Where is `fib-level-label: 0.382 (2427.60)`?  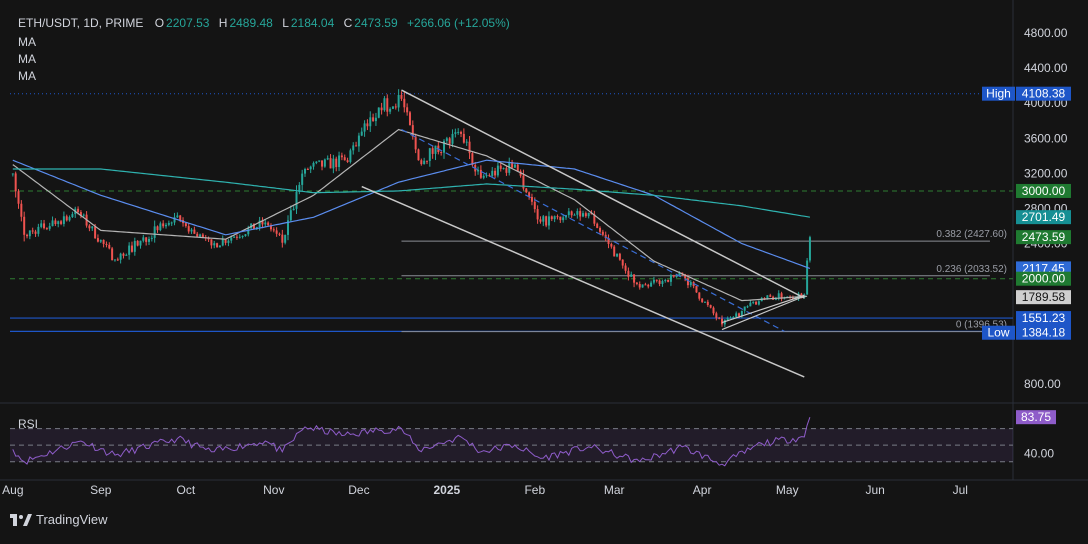 fib-level-label: 0.382 (2427.60) is located at coordinates (971, 234).